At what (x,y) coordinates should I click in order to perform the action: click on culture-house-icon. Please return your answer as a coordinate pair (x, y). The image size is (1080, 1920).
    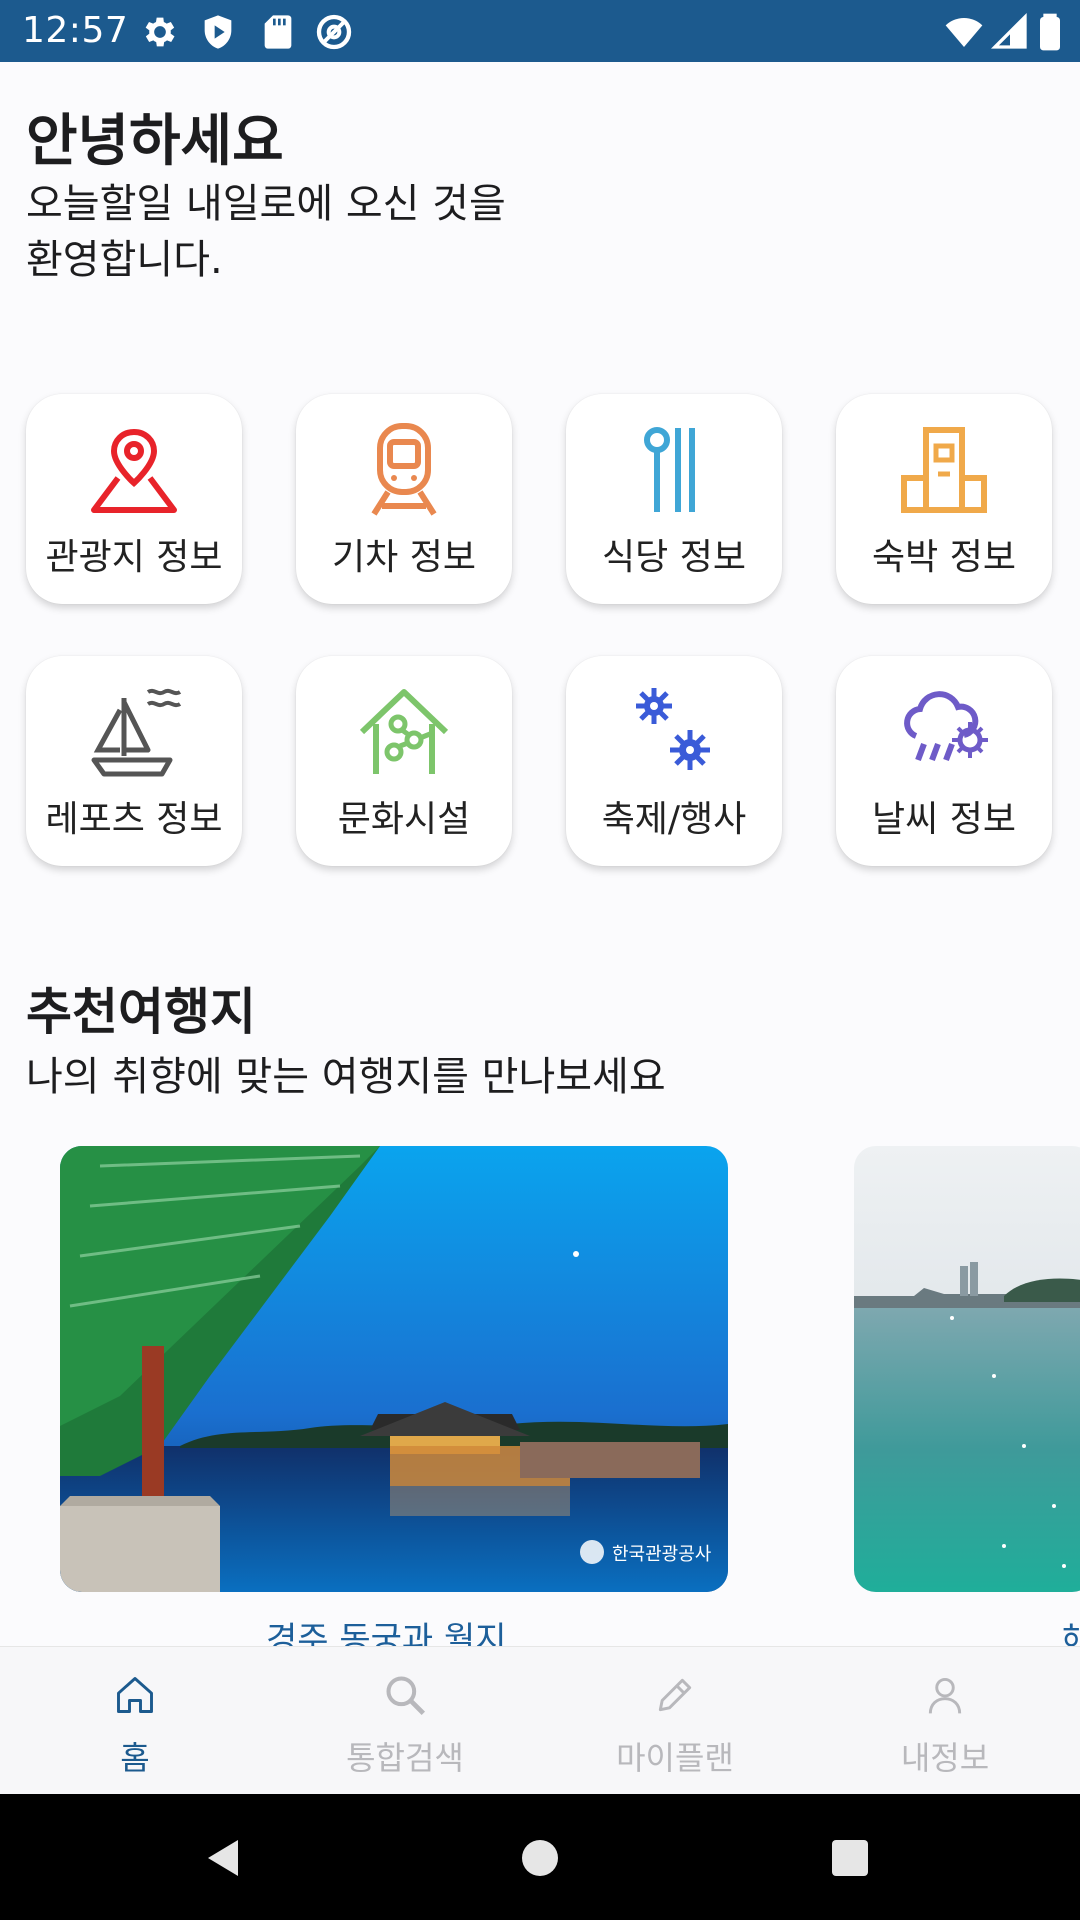
    Looking at the image, I should click on (404, 730).